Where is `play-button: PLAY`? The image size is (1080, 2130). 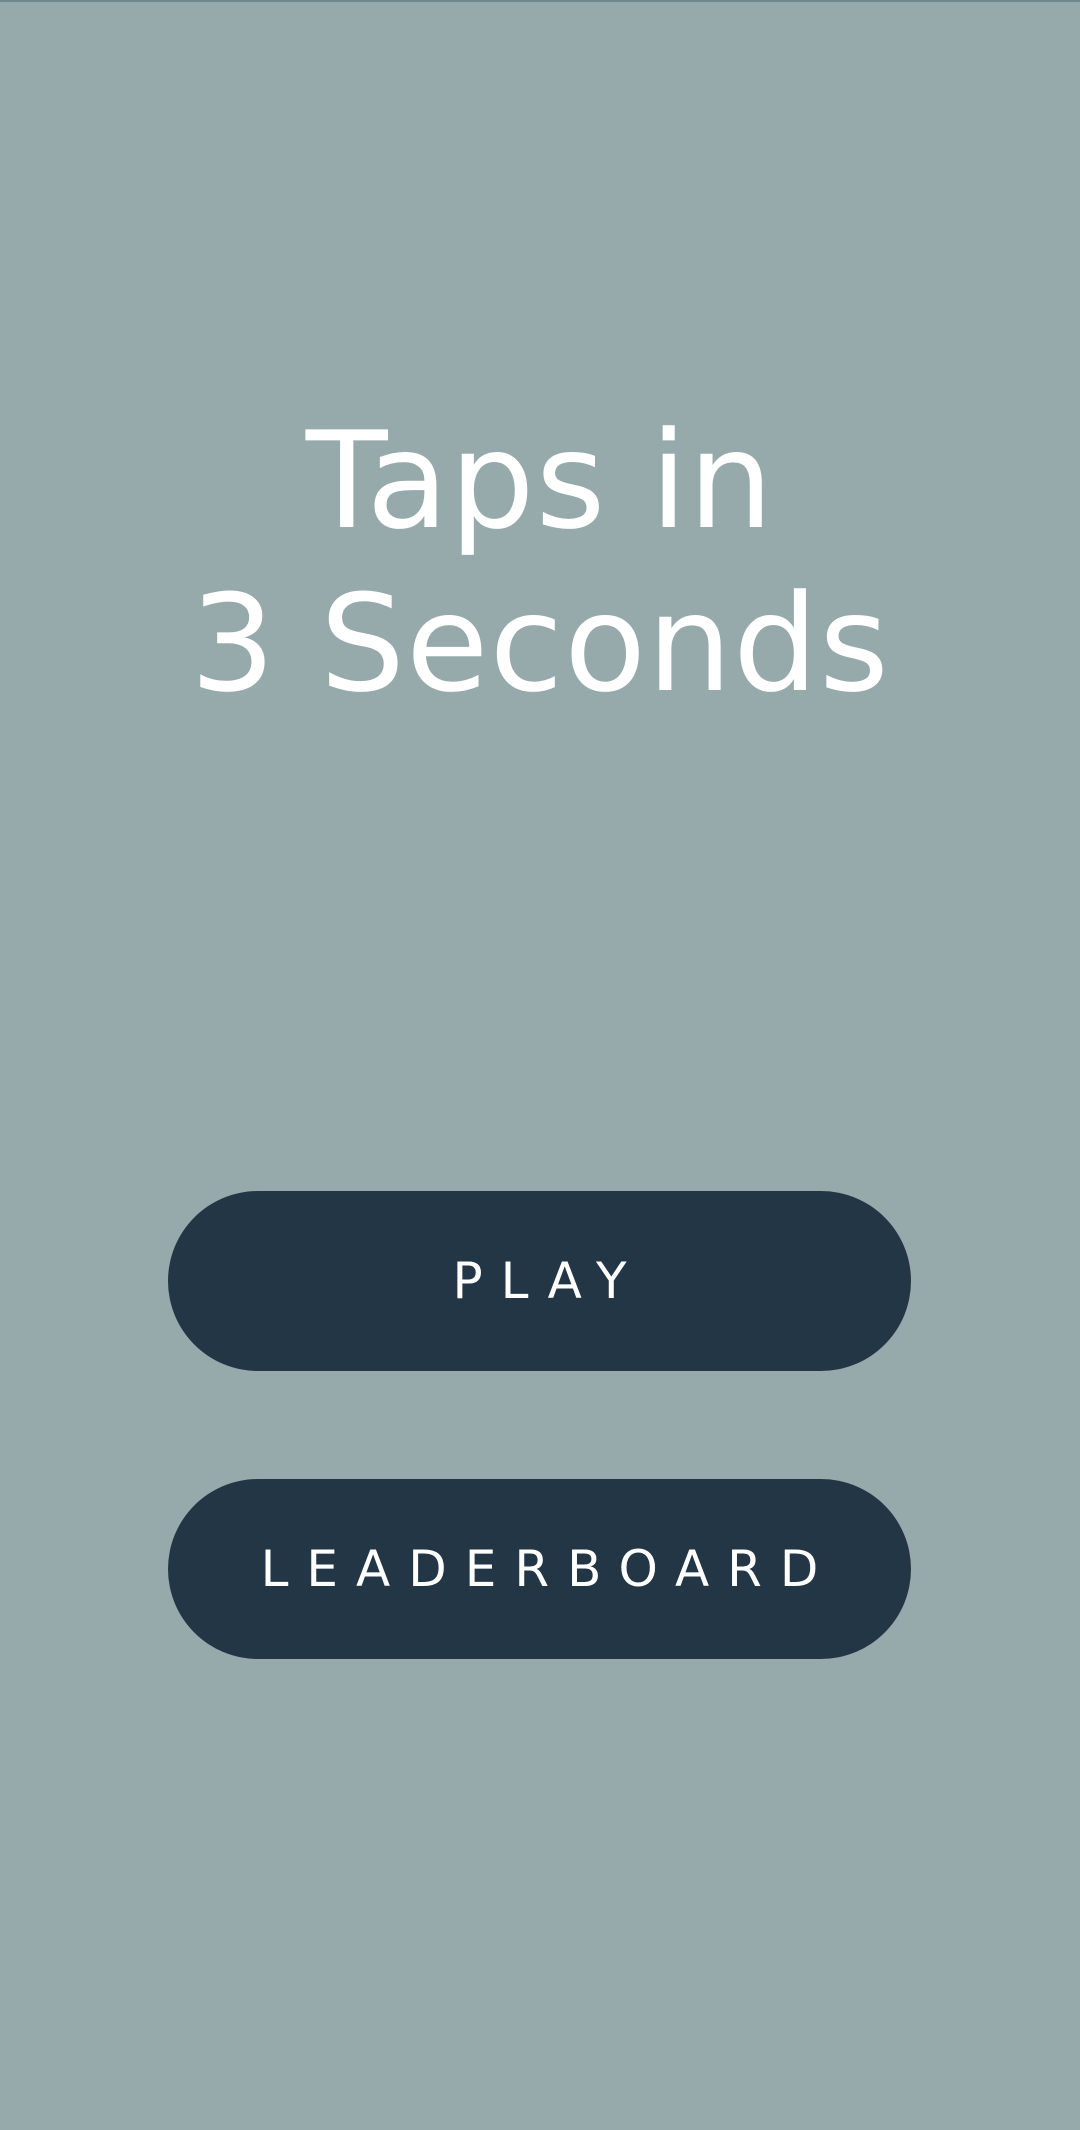
play-button: PLAY is located at coordinates (539, 1281).